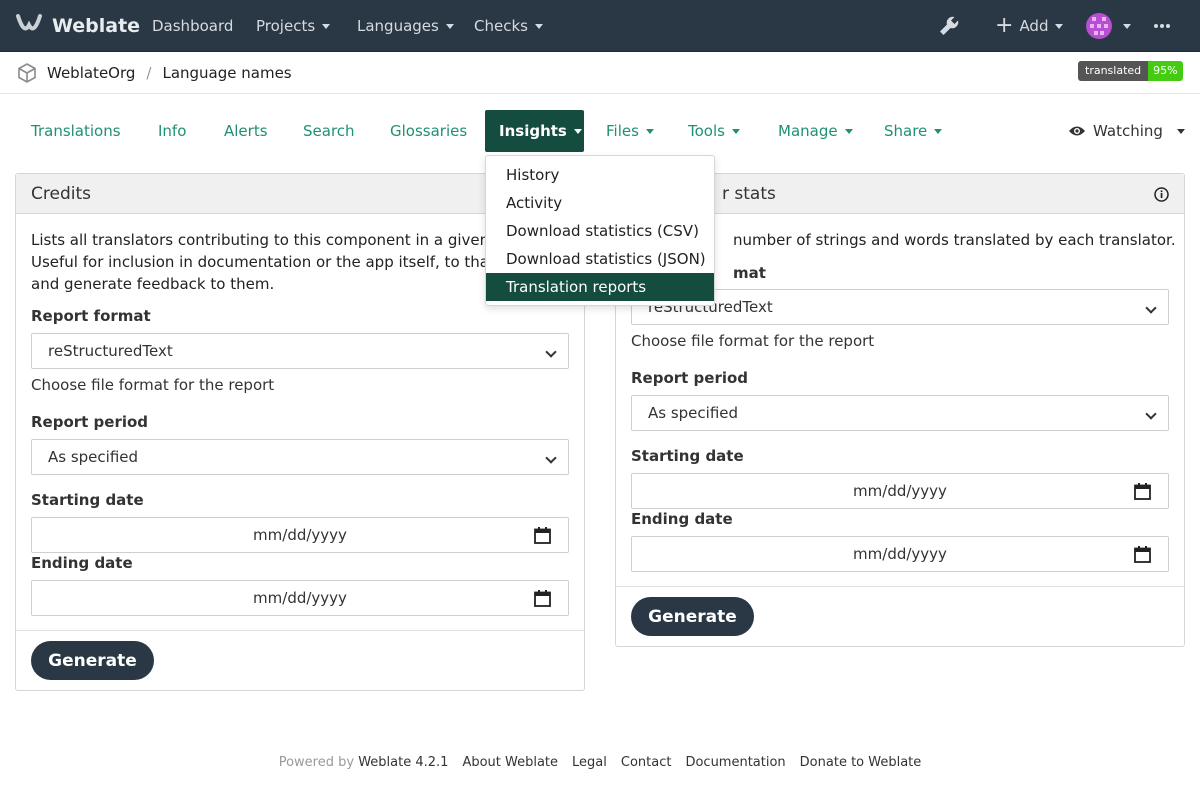 This screenshot has height=795, width=1200. I want to click on ending-date-input: mm/dd/yyyy, so click(300, 598).